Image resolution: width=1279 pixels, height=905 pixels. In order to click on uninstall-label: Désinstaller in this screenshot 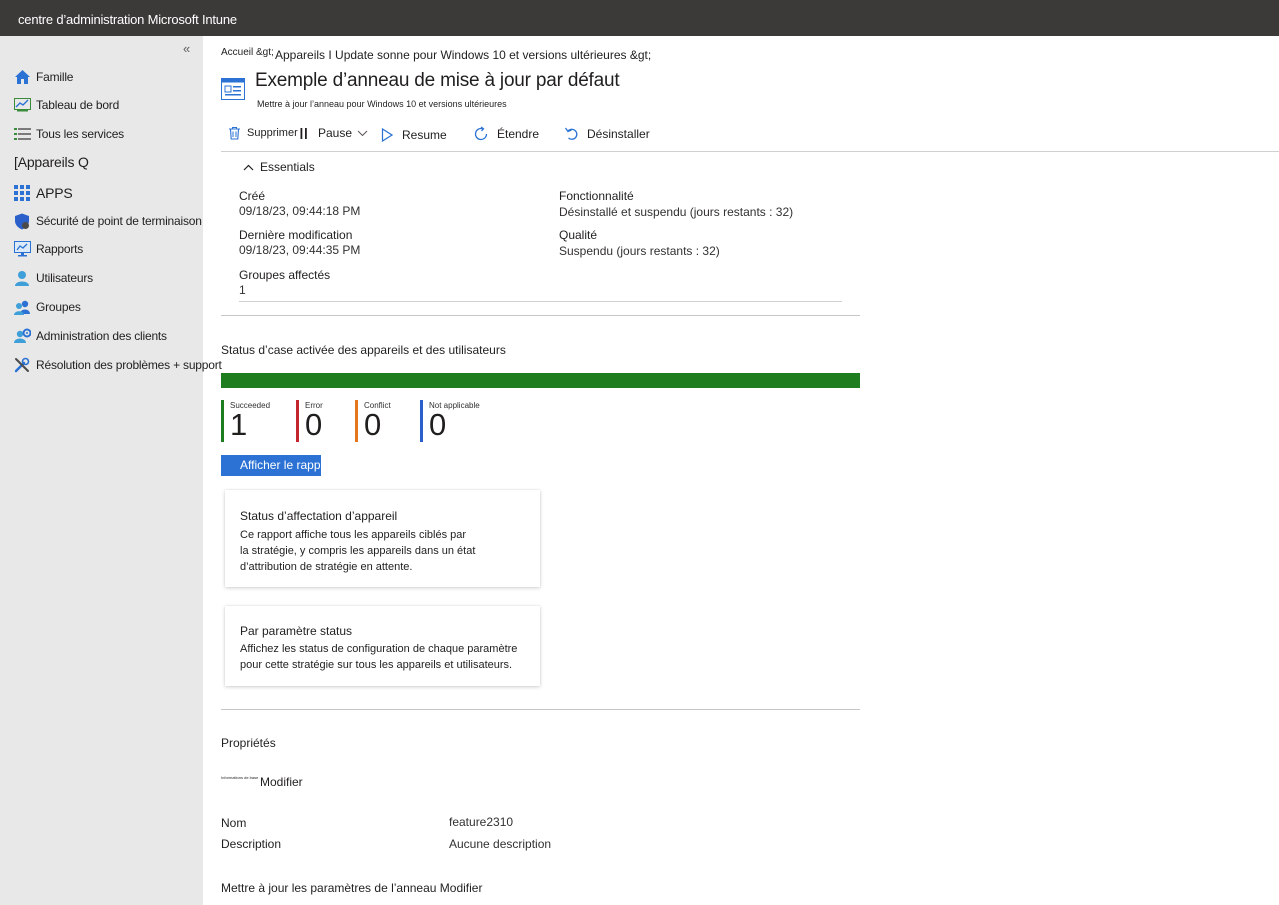, I will do `click(618, 133)`.